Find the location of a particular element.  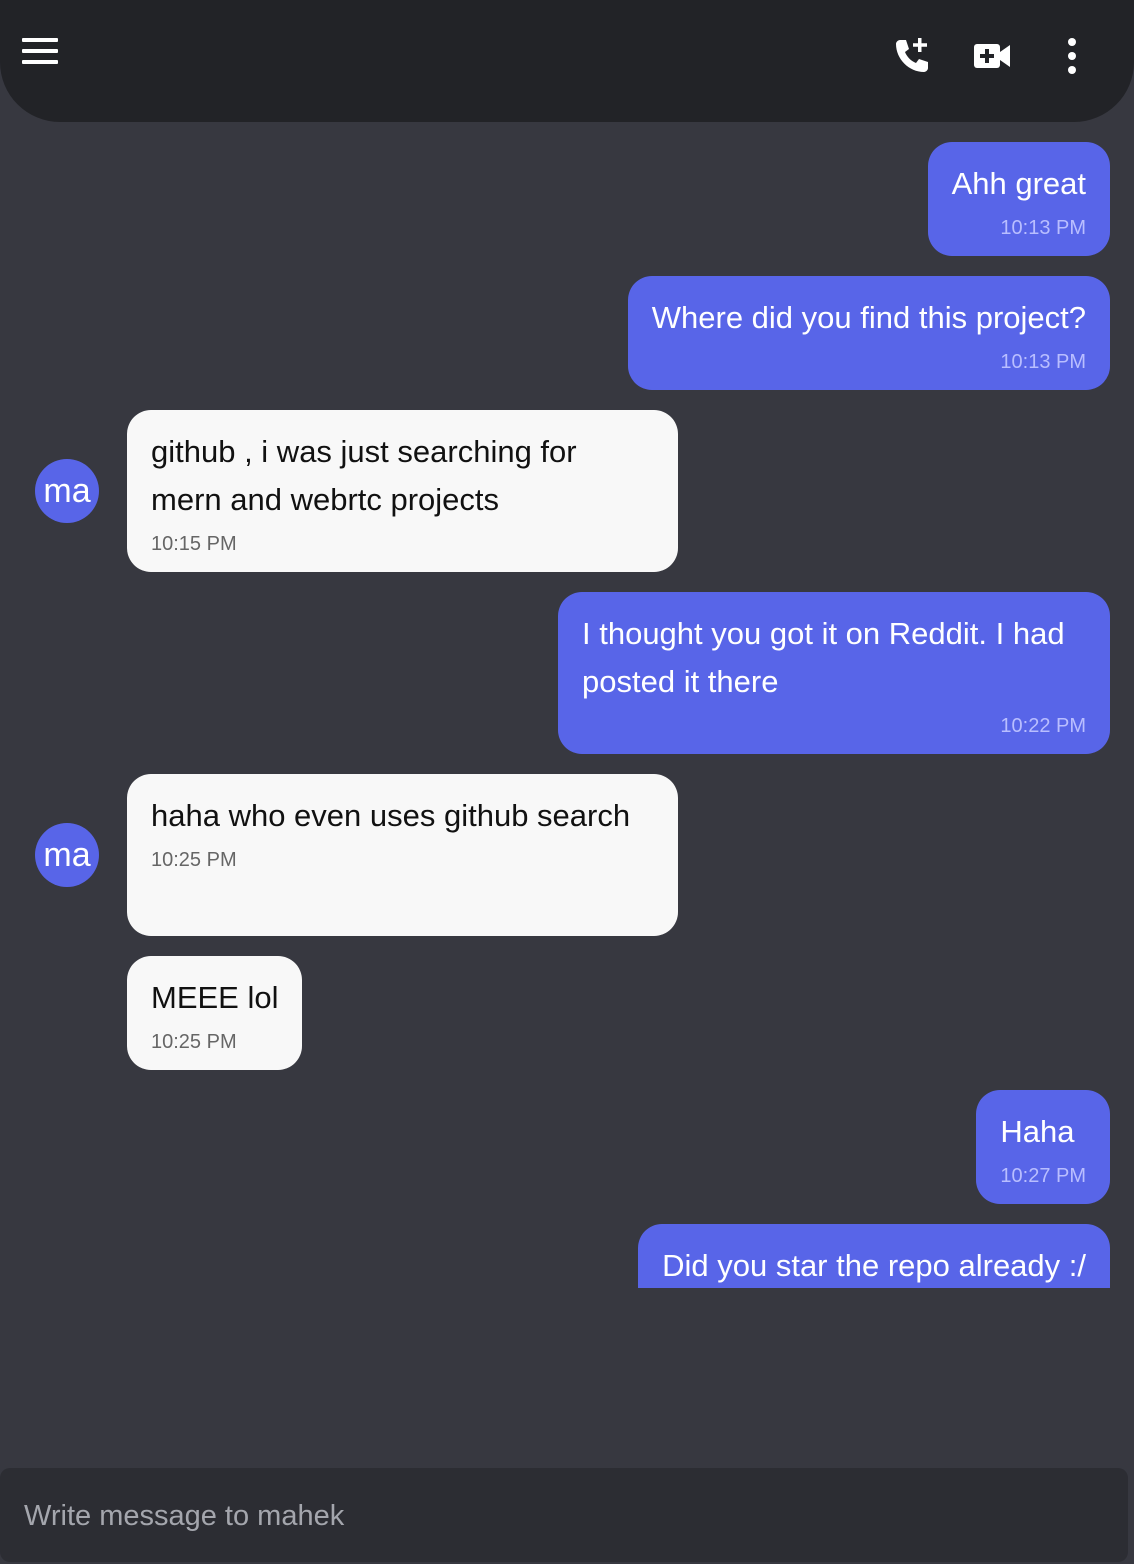

message-time: 10:22 PM is located at coordinates (1043, 726).